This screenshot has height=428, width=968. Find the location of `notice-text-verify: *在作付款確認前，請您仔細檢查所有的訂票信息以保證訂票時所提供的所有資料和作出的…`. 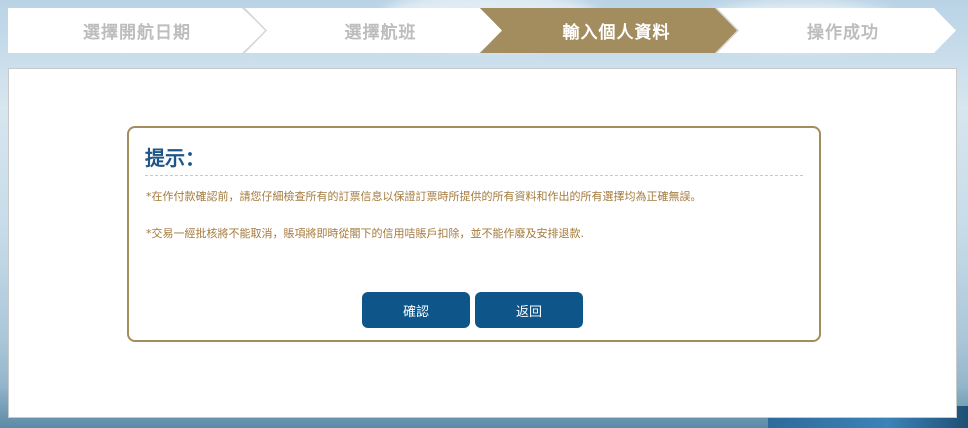

notice-text-verify: *在作付款確認前，請您仔細檢查所有的訂票信息以保證訂票時所提供的所有資料和作出的… is located at coordinates (424, 196).